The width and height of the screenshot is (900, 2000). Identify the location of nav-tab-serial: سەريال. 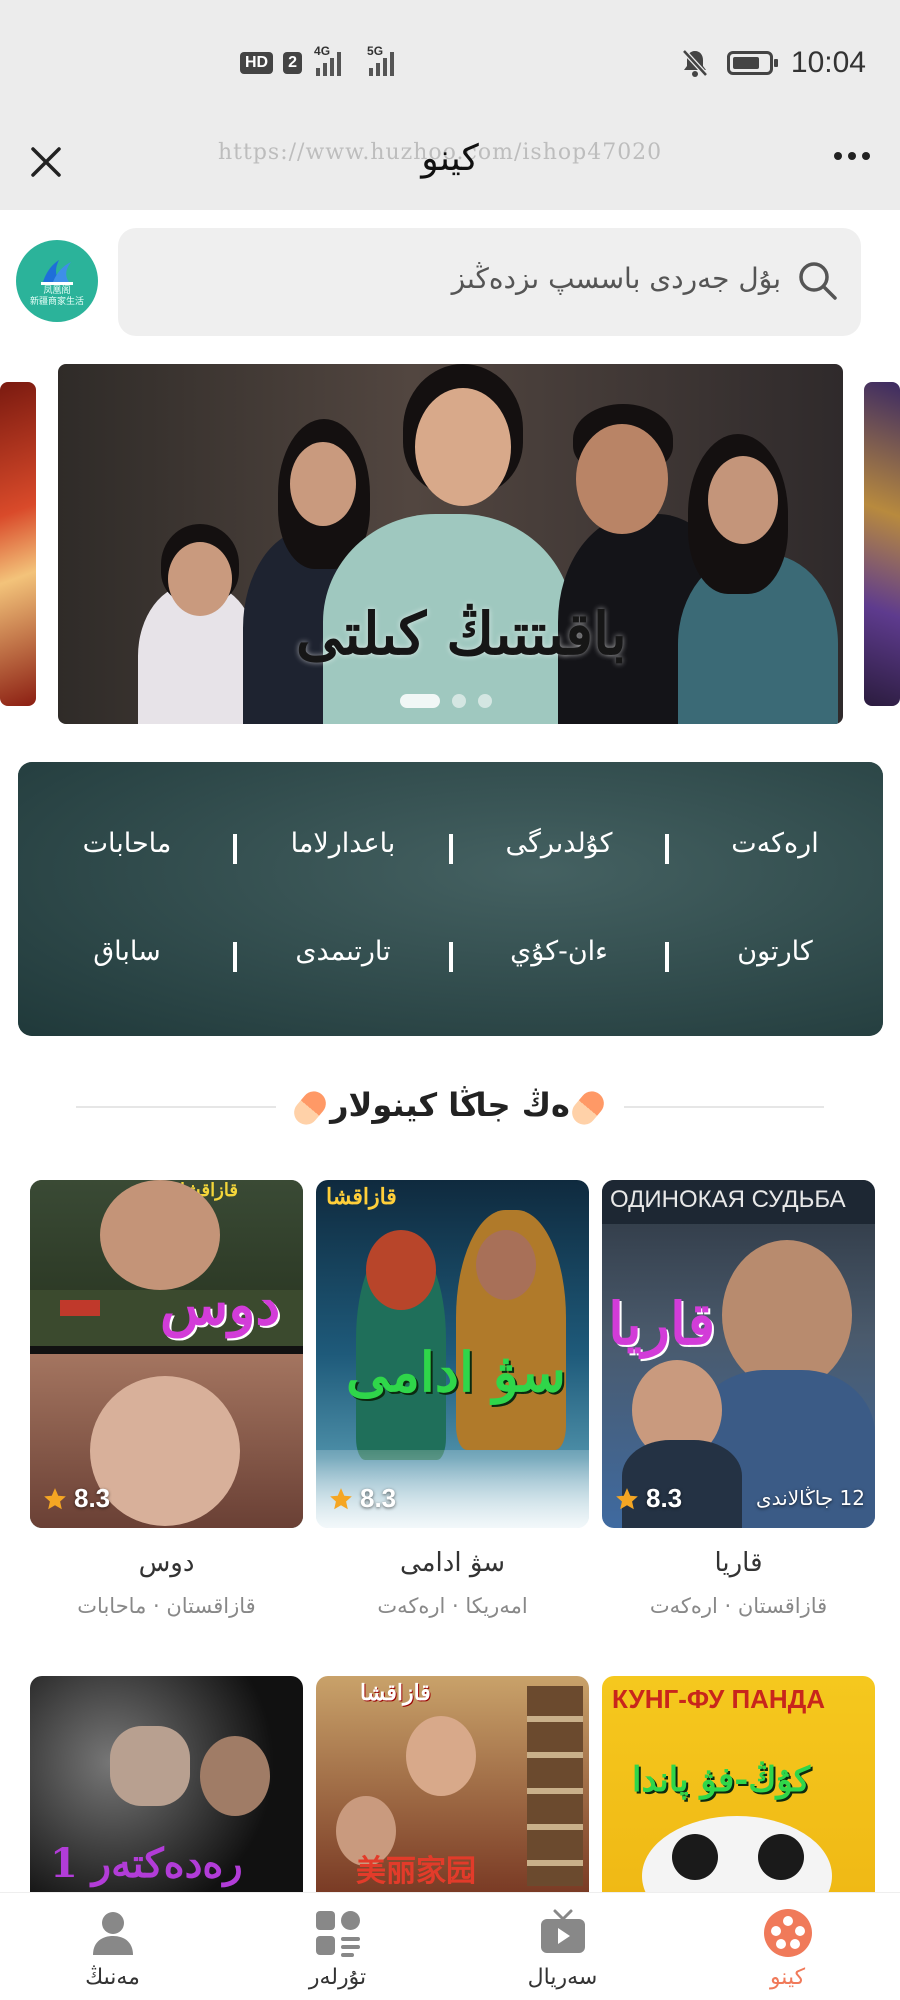
(562, 1946).